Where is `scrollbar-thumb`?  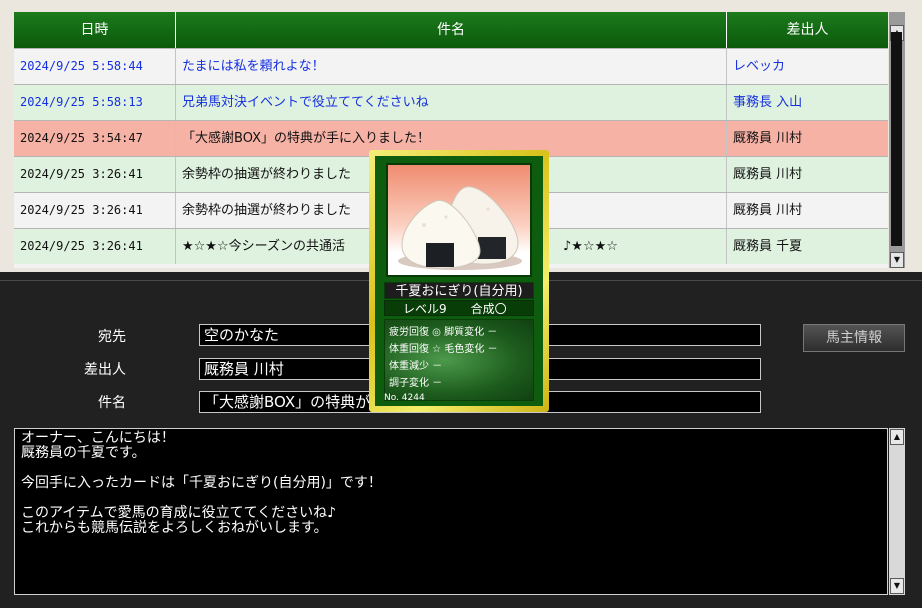 scrollbar-thumb is located at coordinates (896, 139).